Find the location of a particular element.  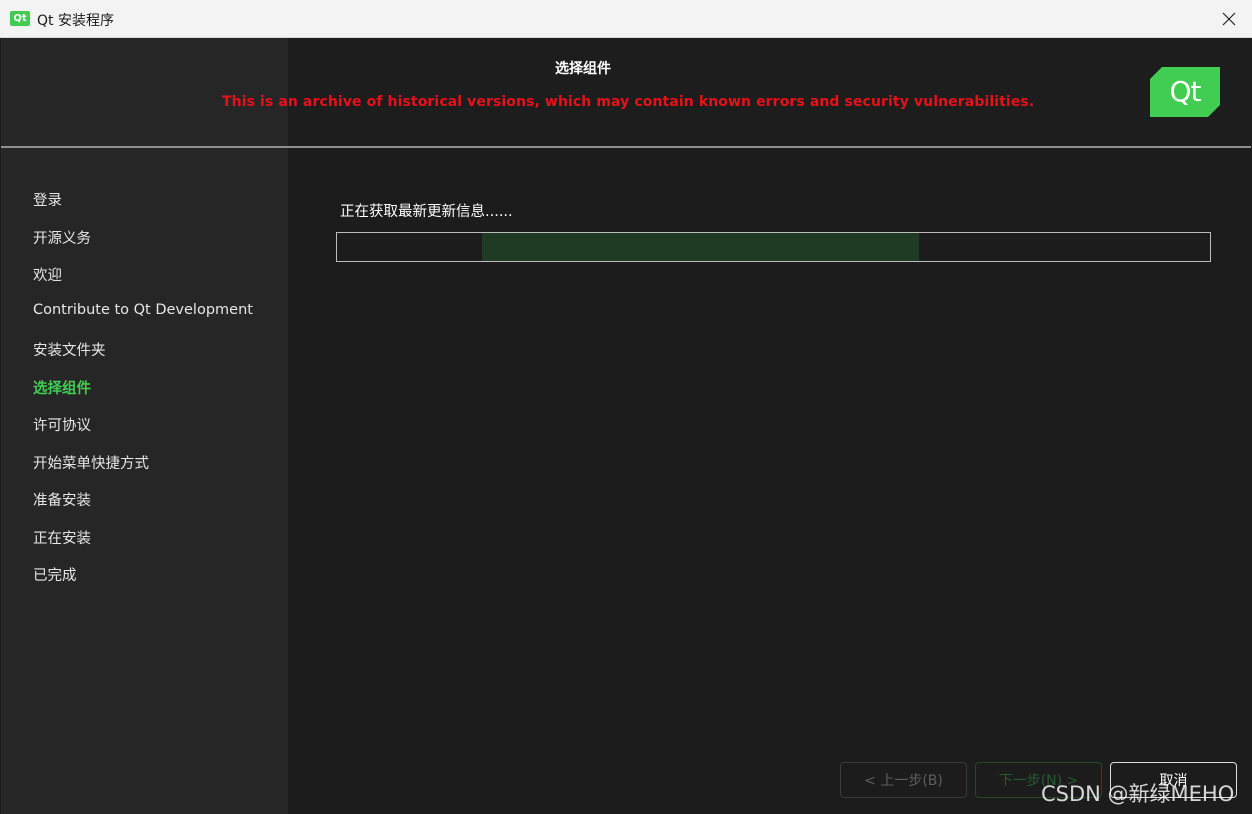

page-title: 选择组件 is located at coordinates (583, 69).